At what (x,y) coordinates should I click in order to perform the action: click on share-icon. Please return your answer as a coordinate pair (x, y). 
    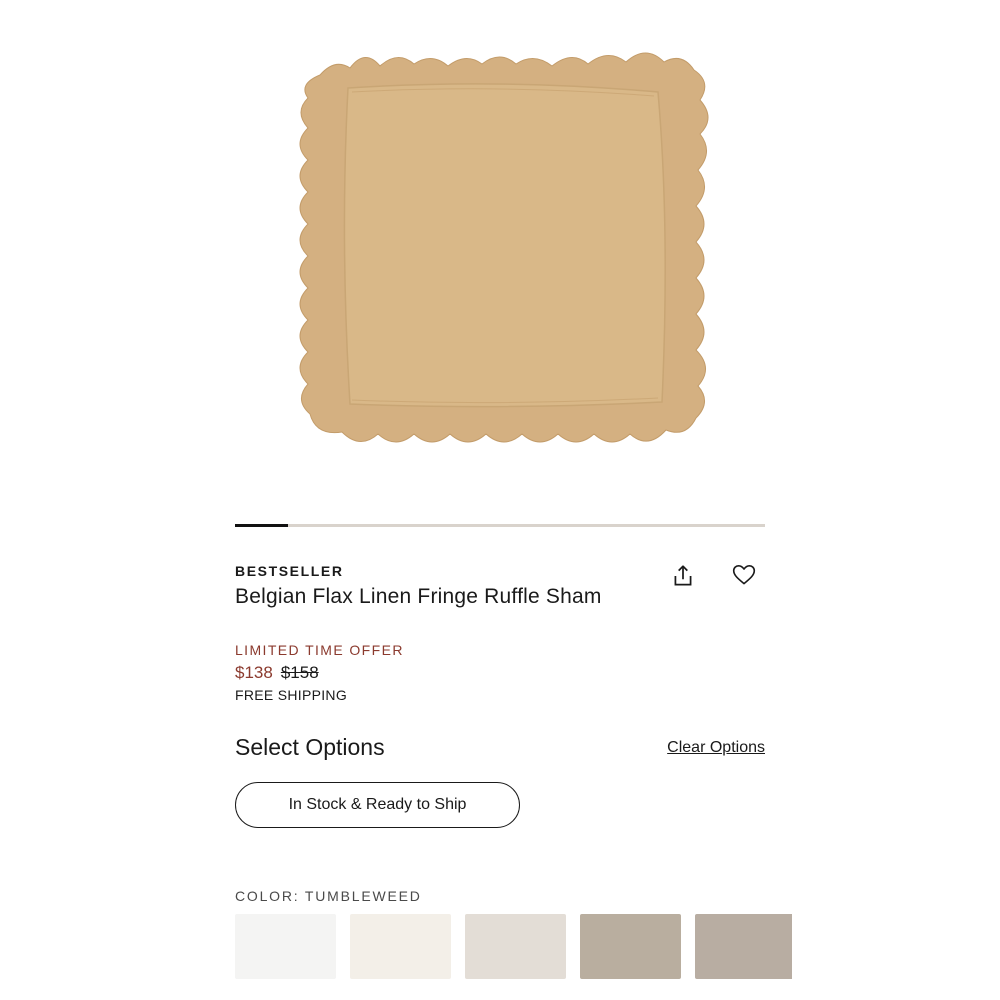
    Looking at the image, I should click on (683, 575).